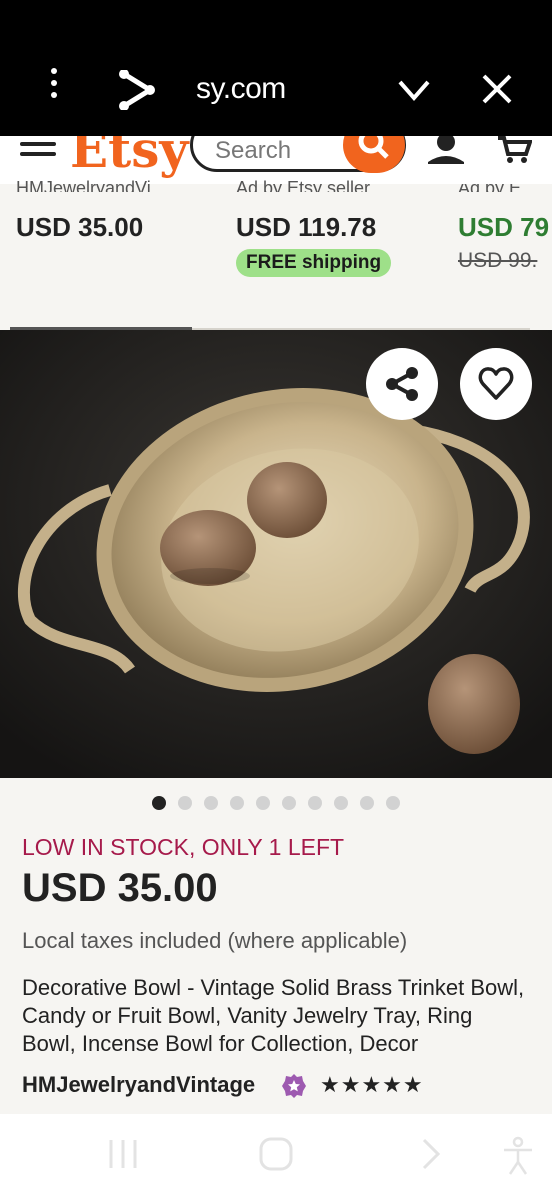 The image size is (552, 1196). I want to click on search-input: Search, so click(298, 154).